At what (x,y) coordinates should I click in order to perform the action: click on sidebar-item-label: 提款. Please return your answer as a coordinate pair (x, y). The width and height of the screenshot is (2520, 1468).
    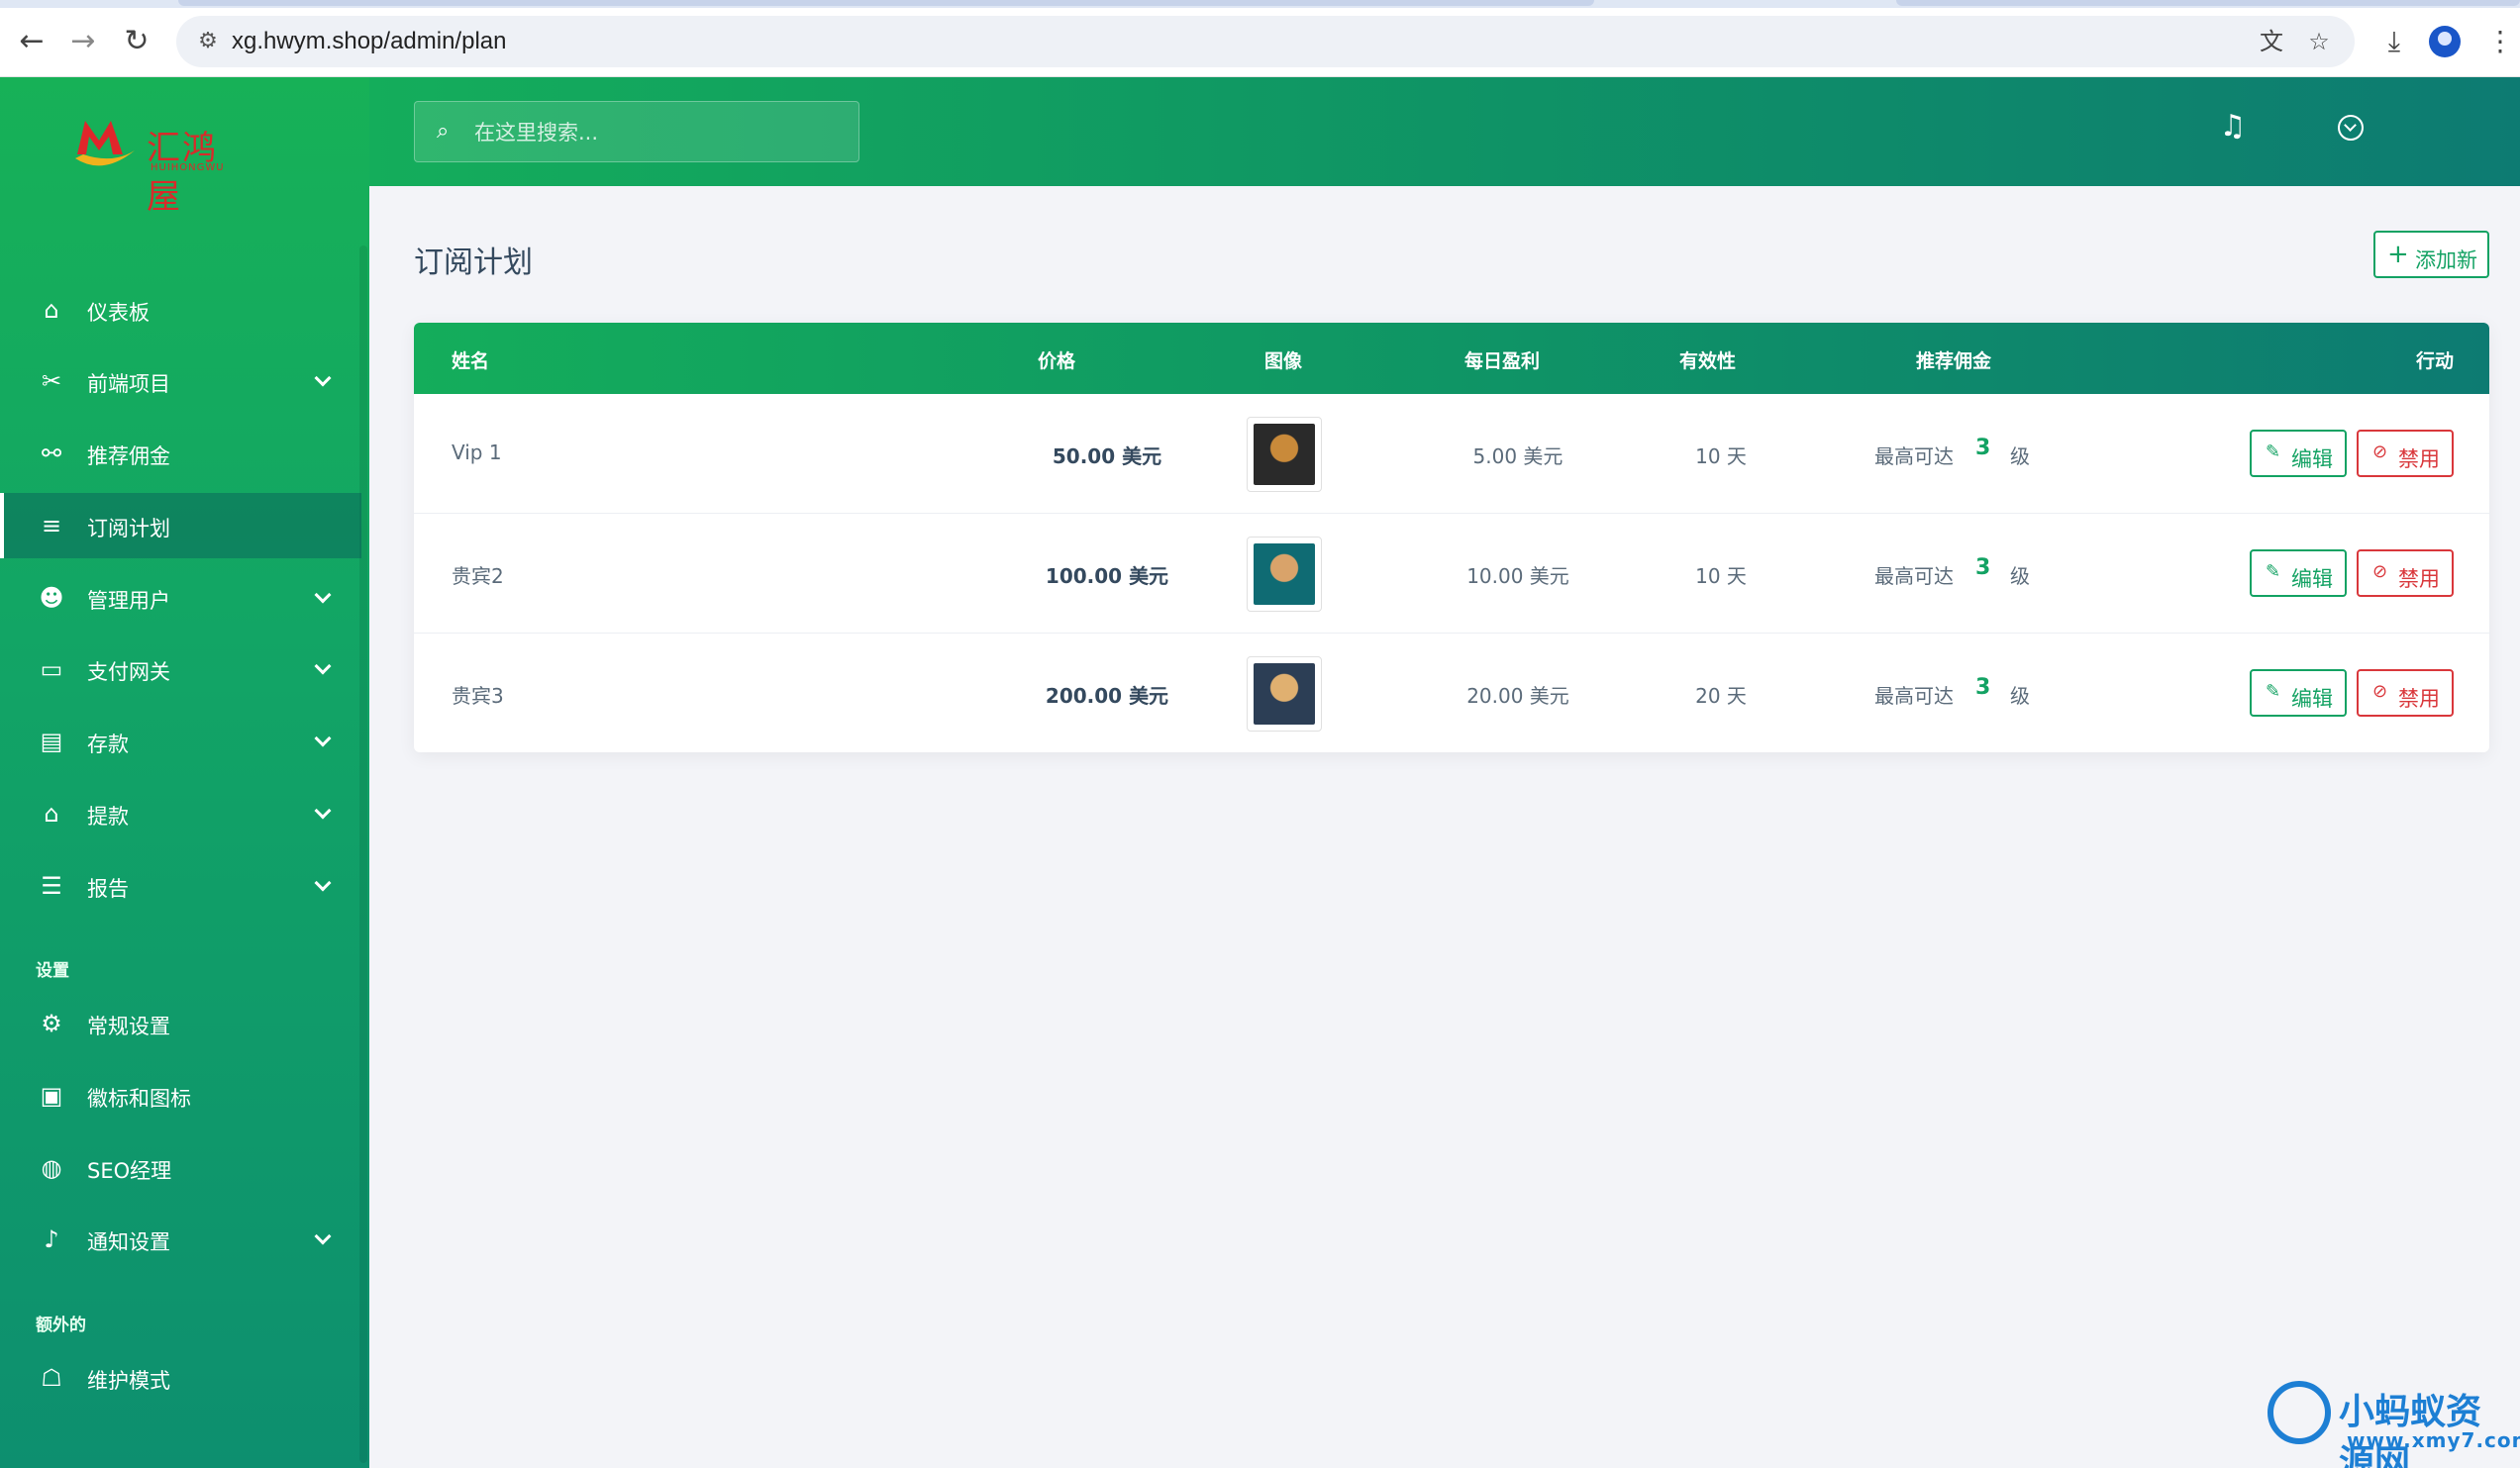
    Looking at the image, I should click on (108, 817).